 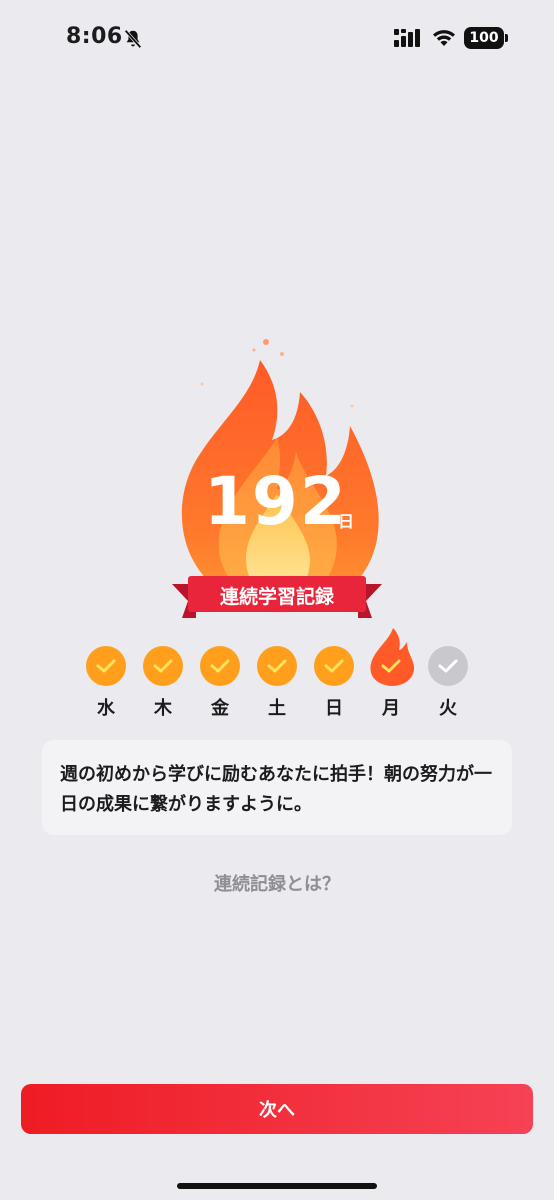 I want to click on battery-tip, so click(x=506, y=38).